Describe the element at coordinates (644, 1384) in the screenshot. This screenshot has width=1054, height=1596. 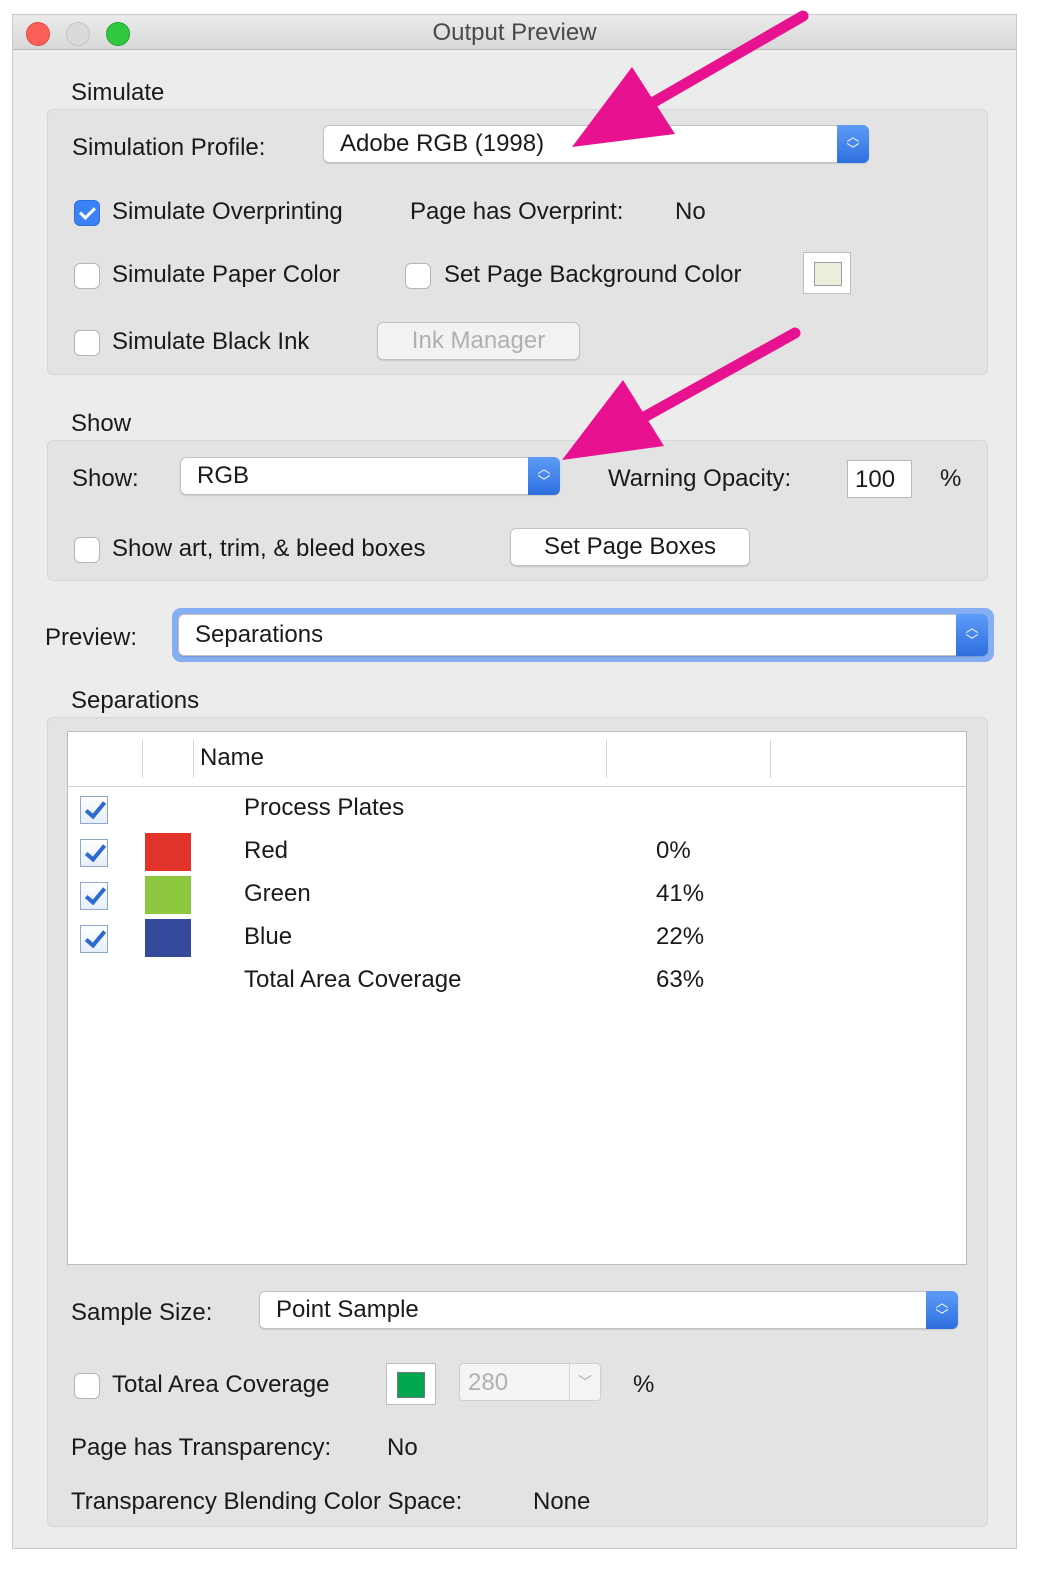
I see `tac-unit: %` at that location.